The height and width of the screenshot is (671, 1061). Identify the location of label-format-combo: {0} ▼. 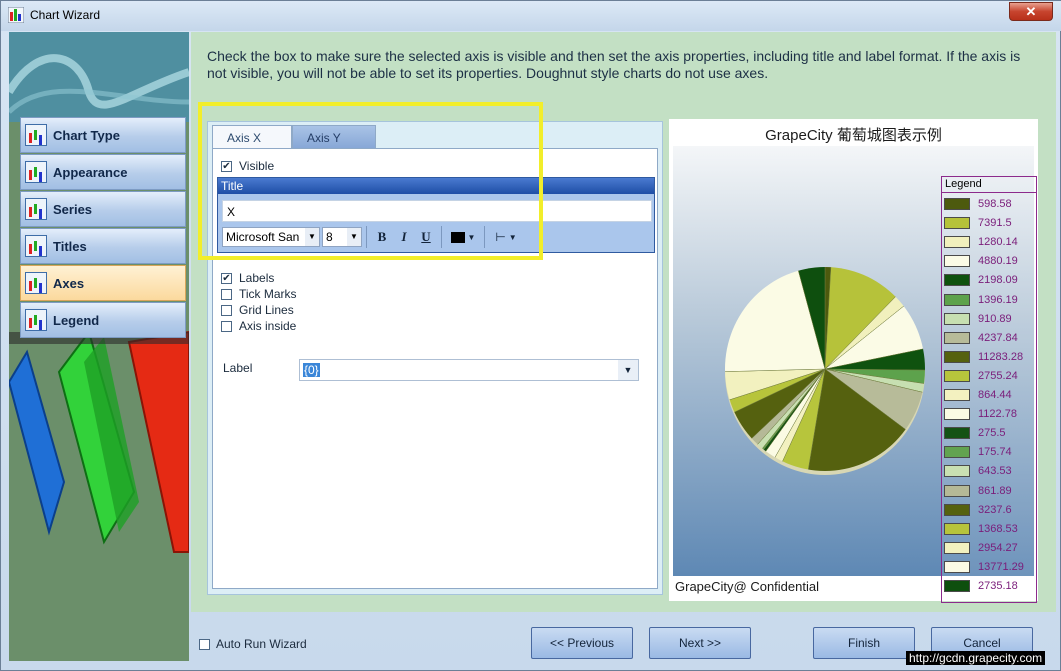
(469, 370).